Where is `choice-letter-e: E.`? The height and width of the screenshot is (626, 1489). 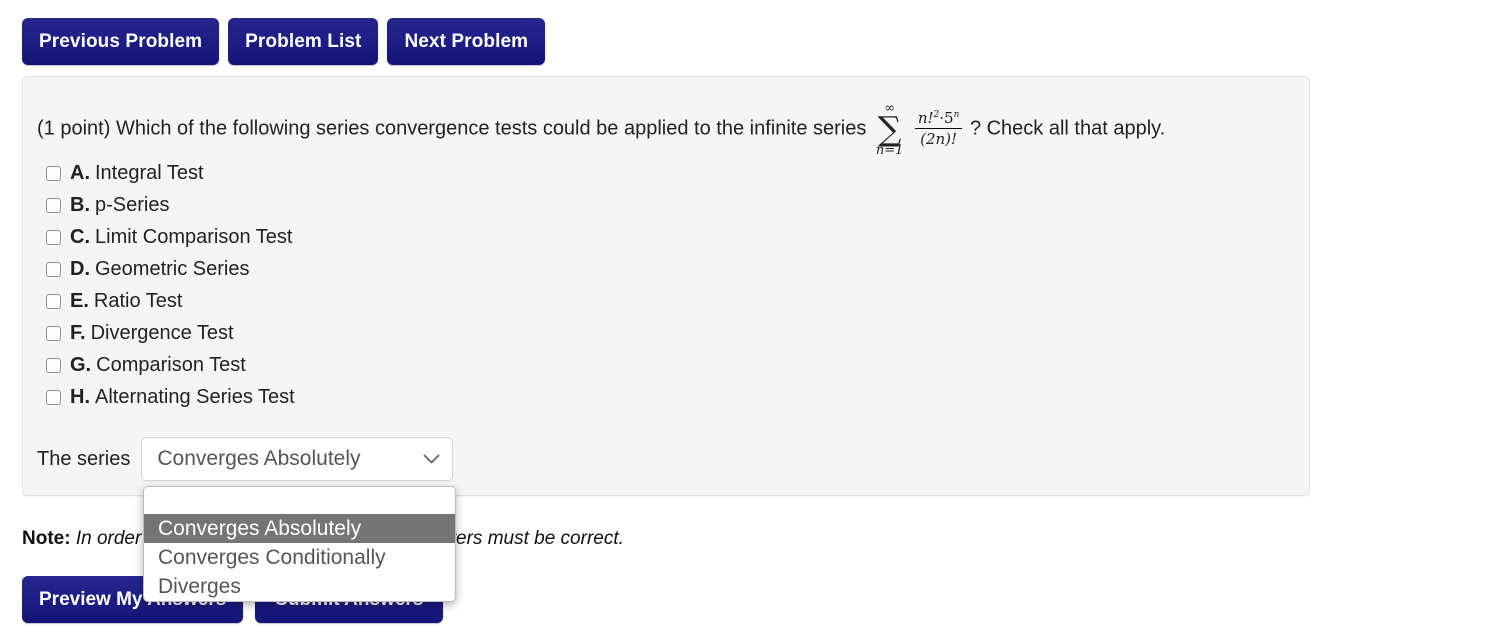
choice-letter-e: E. is located at coordinates (79, 300).